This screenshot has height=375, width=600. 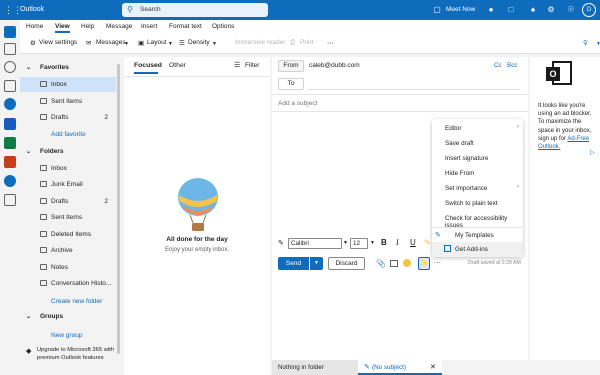 What do you see at coordinates (68, 184) in the screenshot?
I see `folder-junk-email: Junk Email` at bounding box center [68, 184].